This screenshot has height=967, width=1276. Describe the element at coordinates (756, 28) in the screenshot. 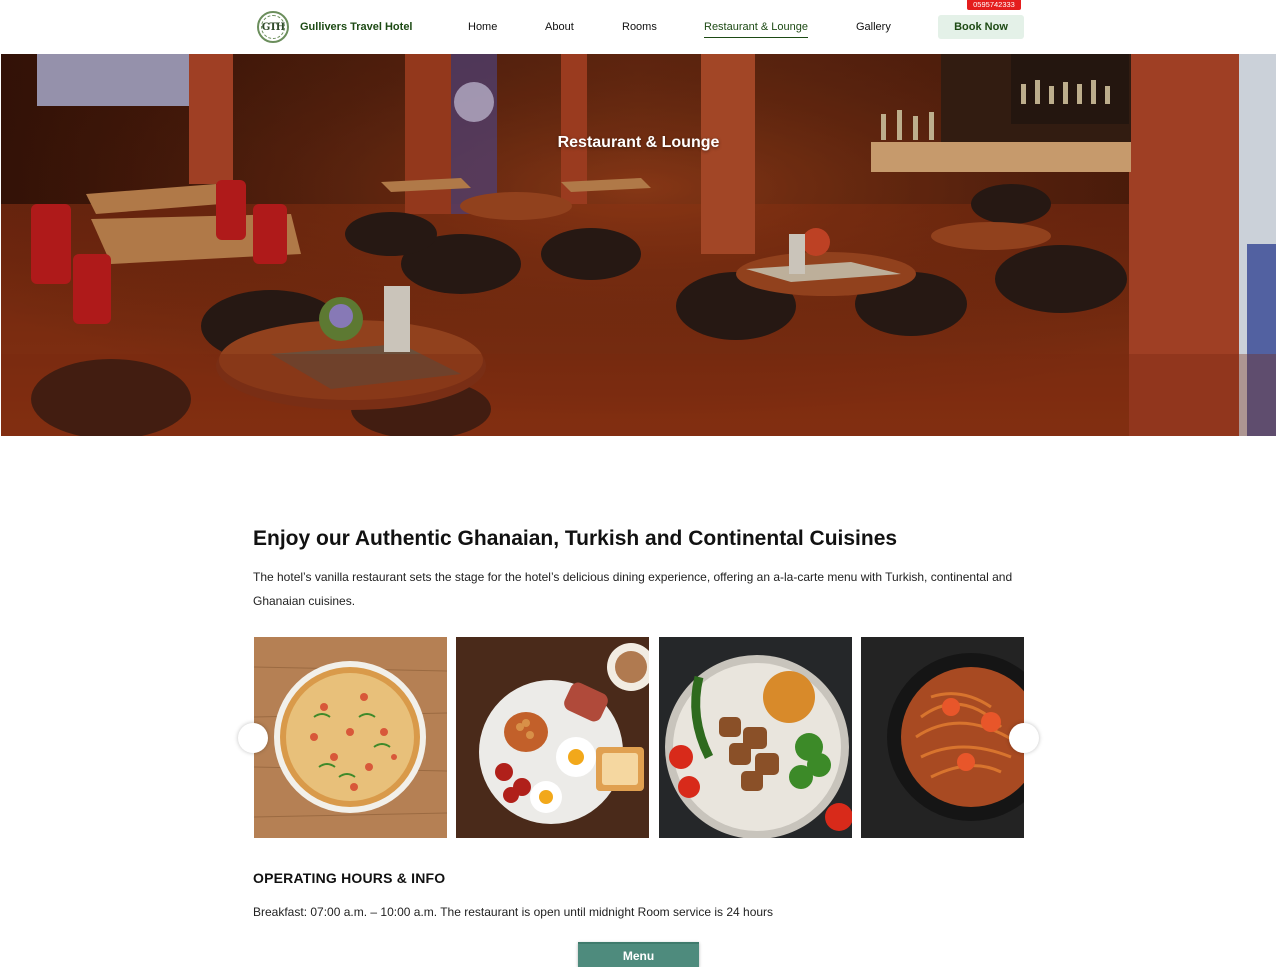

I see `nav-restaurant-lounge: Restaurant & Lounge` at that location.